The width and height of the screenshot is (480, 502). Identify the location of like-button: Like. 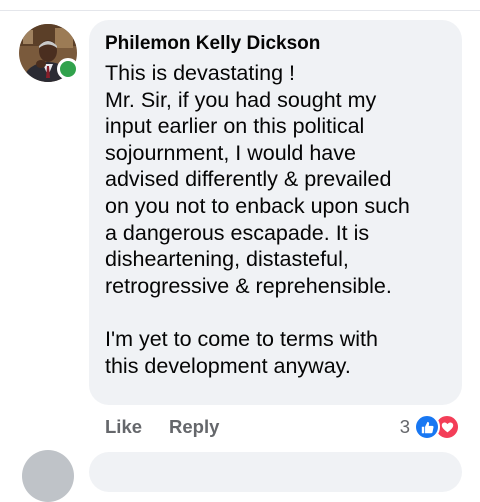
(123, 427).